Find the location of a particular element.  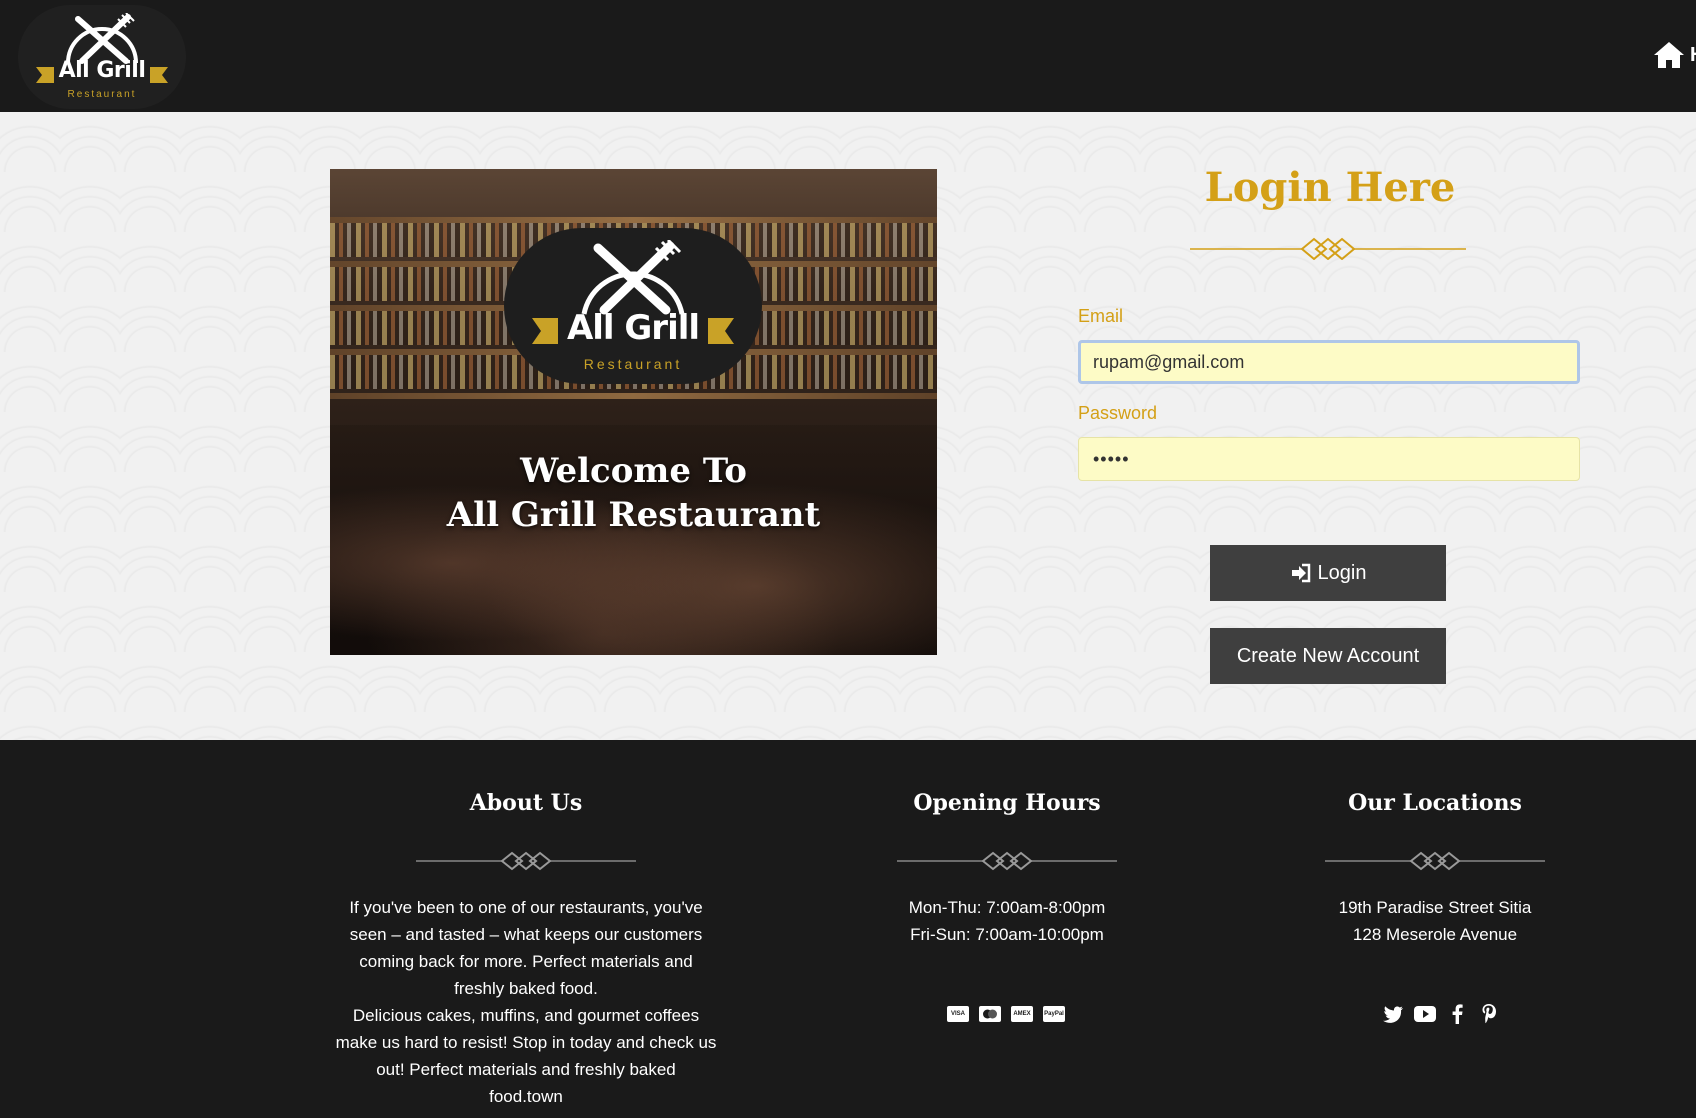

facebook-icon is located at coordinates (1457, 1014).